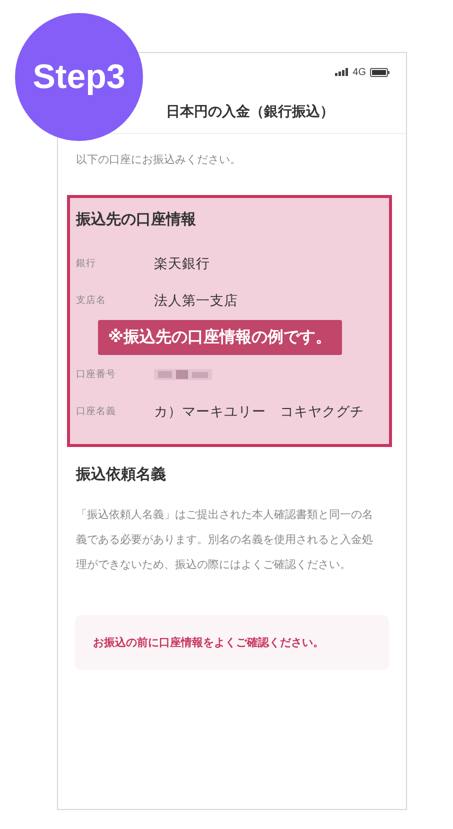  I want to click on redacted-value, so click(183, 374).